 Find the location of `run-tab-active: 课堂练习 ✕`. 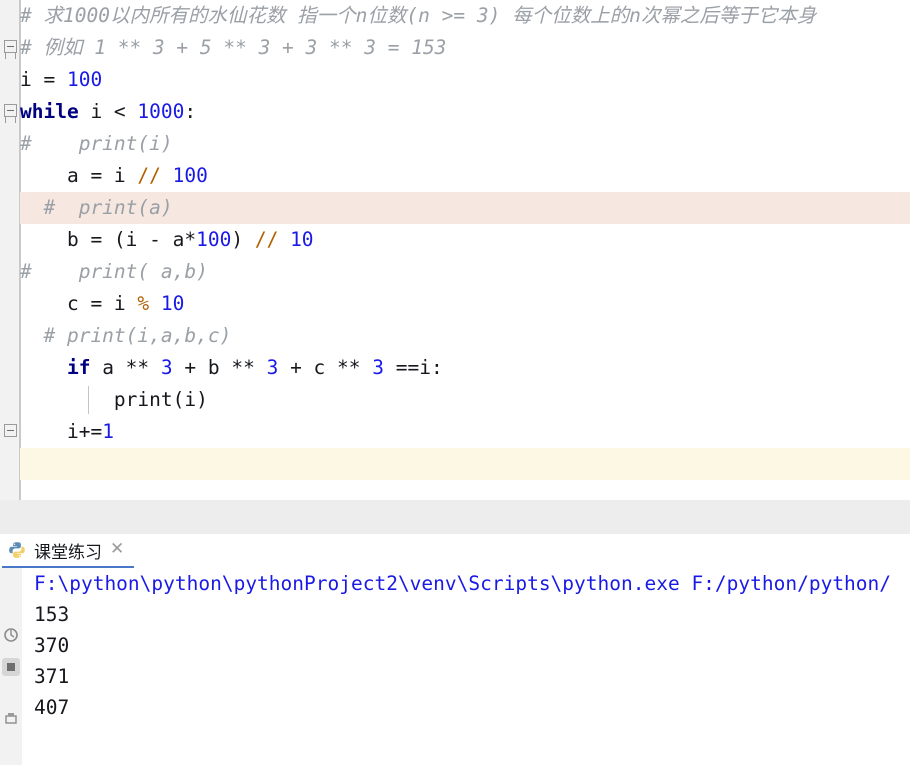

run-tab-active: 课堂练习 ✕ is located at coordinates (68, 551).